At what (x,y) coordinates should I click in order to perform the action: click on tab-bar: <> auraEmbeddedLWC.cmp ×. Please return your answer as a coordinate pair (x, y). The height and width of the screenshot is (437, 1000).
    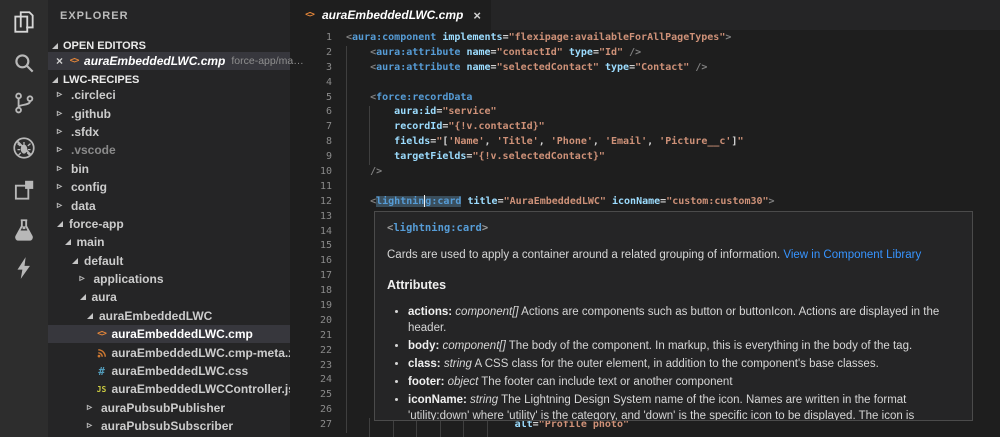
    Looking at the image, I should click on (645, 15).